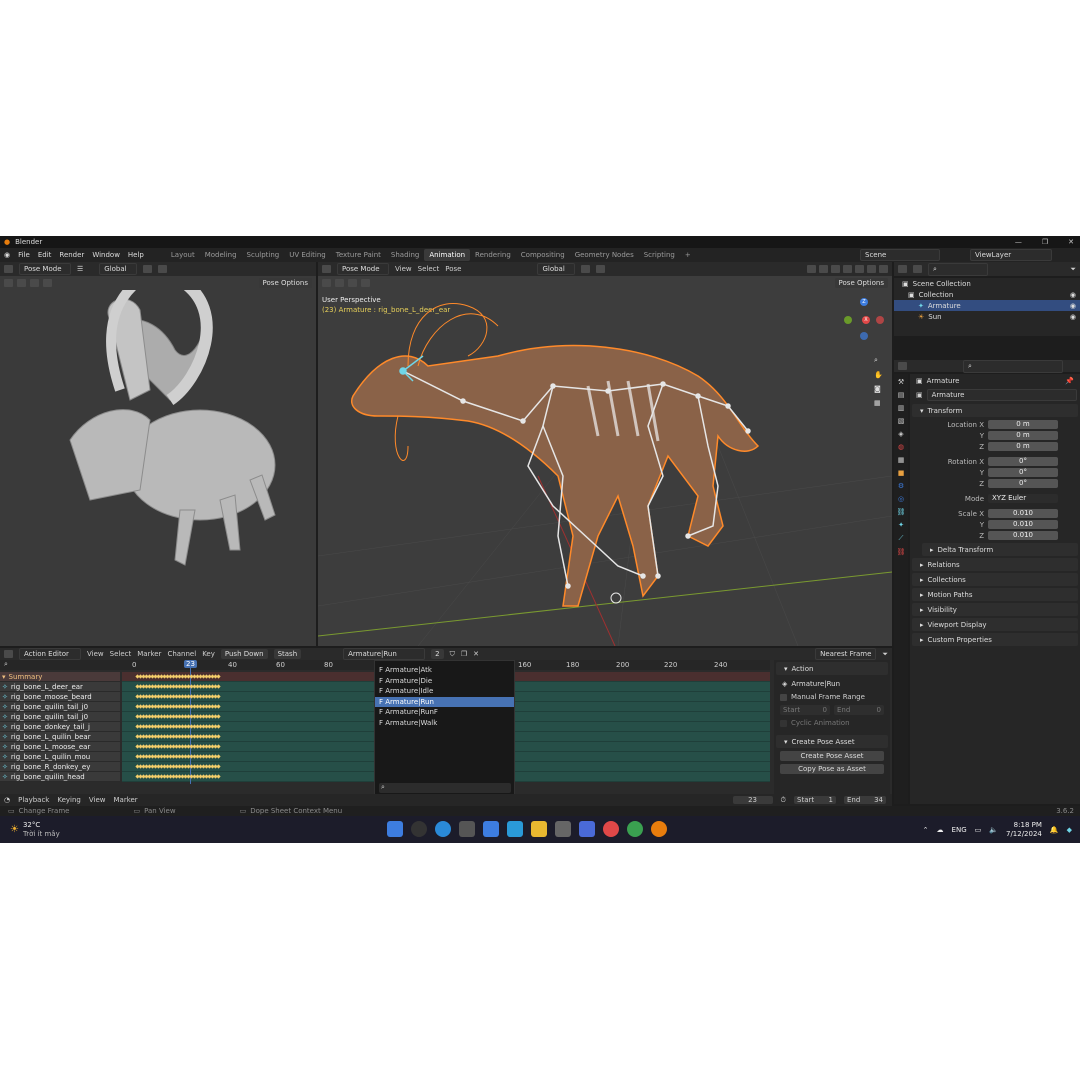 The image size is (1080, 1080). What do you see at coordinates (80, 269) in the screenshot?
I see `hamburger-icon: ☰` at bounding box center [80, 269].